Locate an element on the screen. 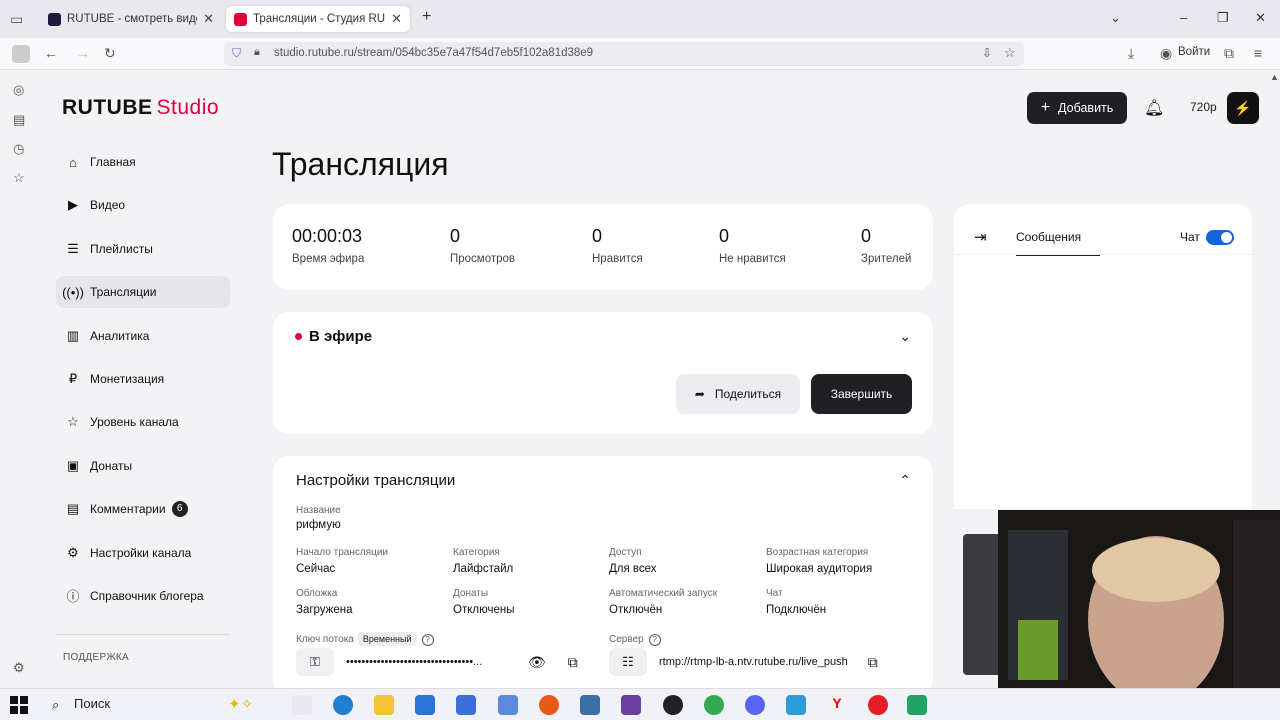  shield-app-icon is located at coordinates (508, 705).